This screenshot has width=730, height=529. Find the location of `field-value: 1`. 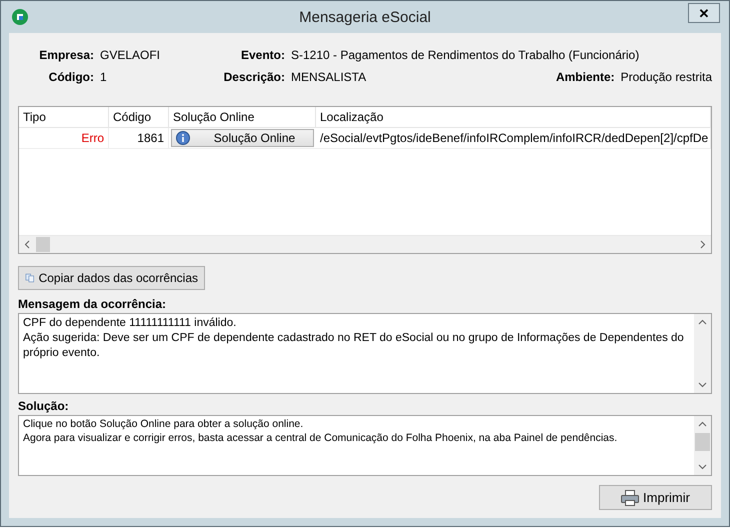

field-value: 1 is located at coordinates (103, 77).